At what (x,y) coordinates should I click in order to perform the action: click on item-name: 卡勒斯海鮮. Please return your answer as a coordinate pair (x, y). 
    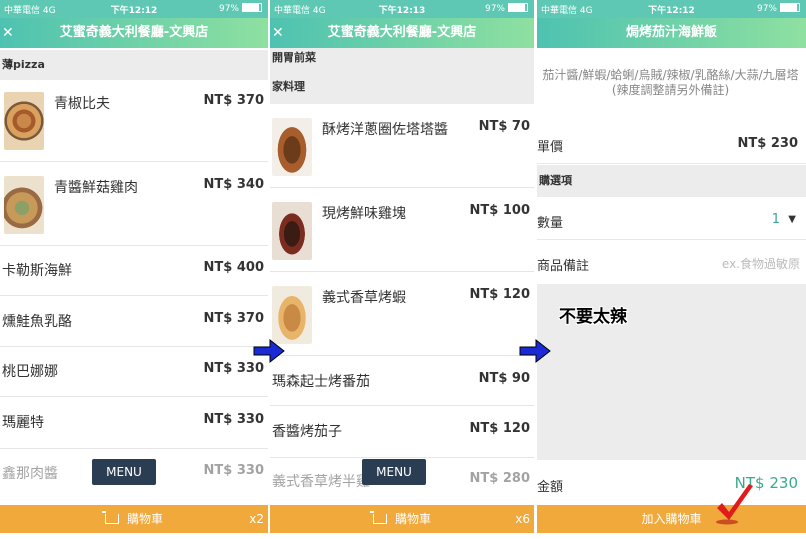
    Looking at the image, I should click on (37, 271).